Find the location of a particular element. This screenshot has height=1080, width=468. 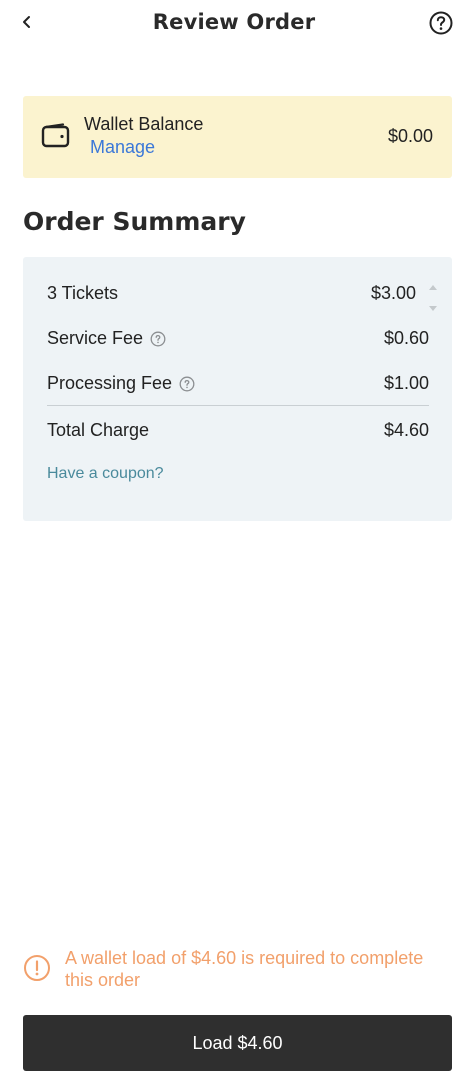

wallet-balance-label: Wallet Balance is located at coordinates (144, 124).